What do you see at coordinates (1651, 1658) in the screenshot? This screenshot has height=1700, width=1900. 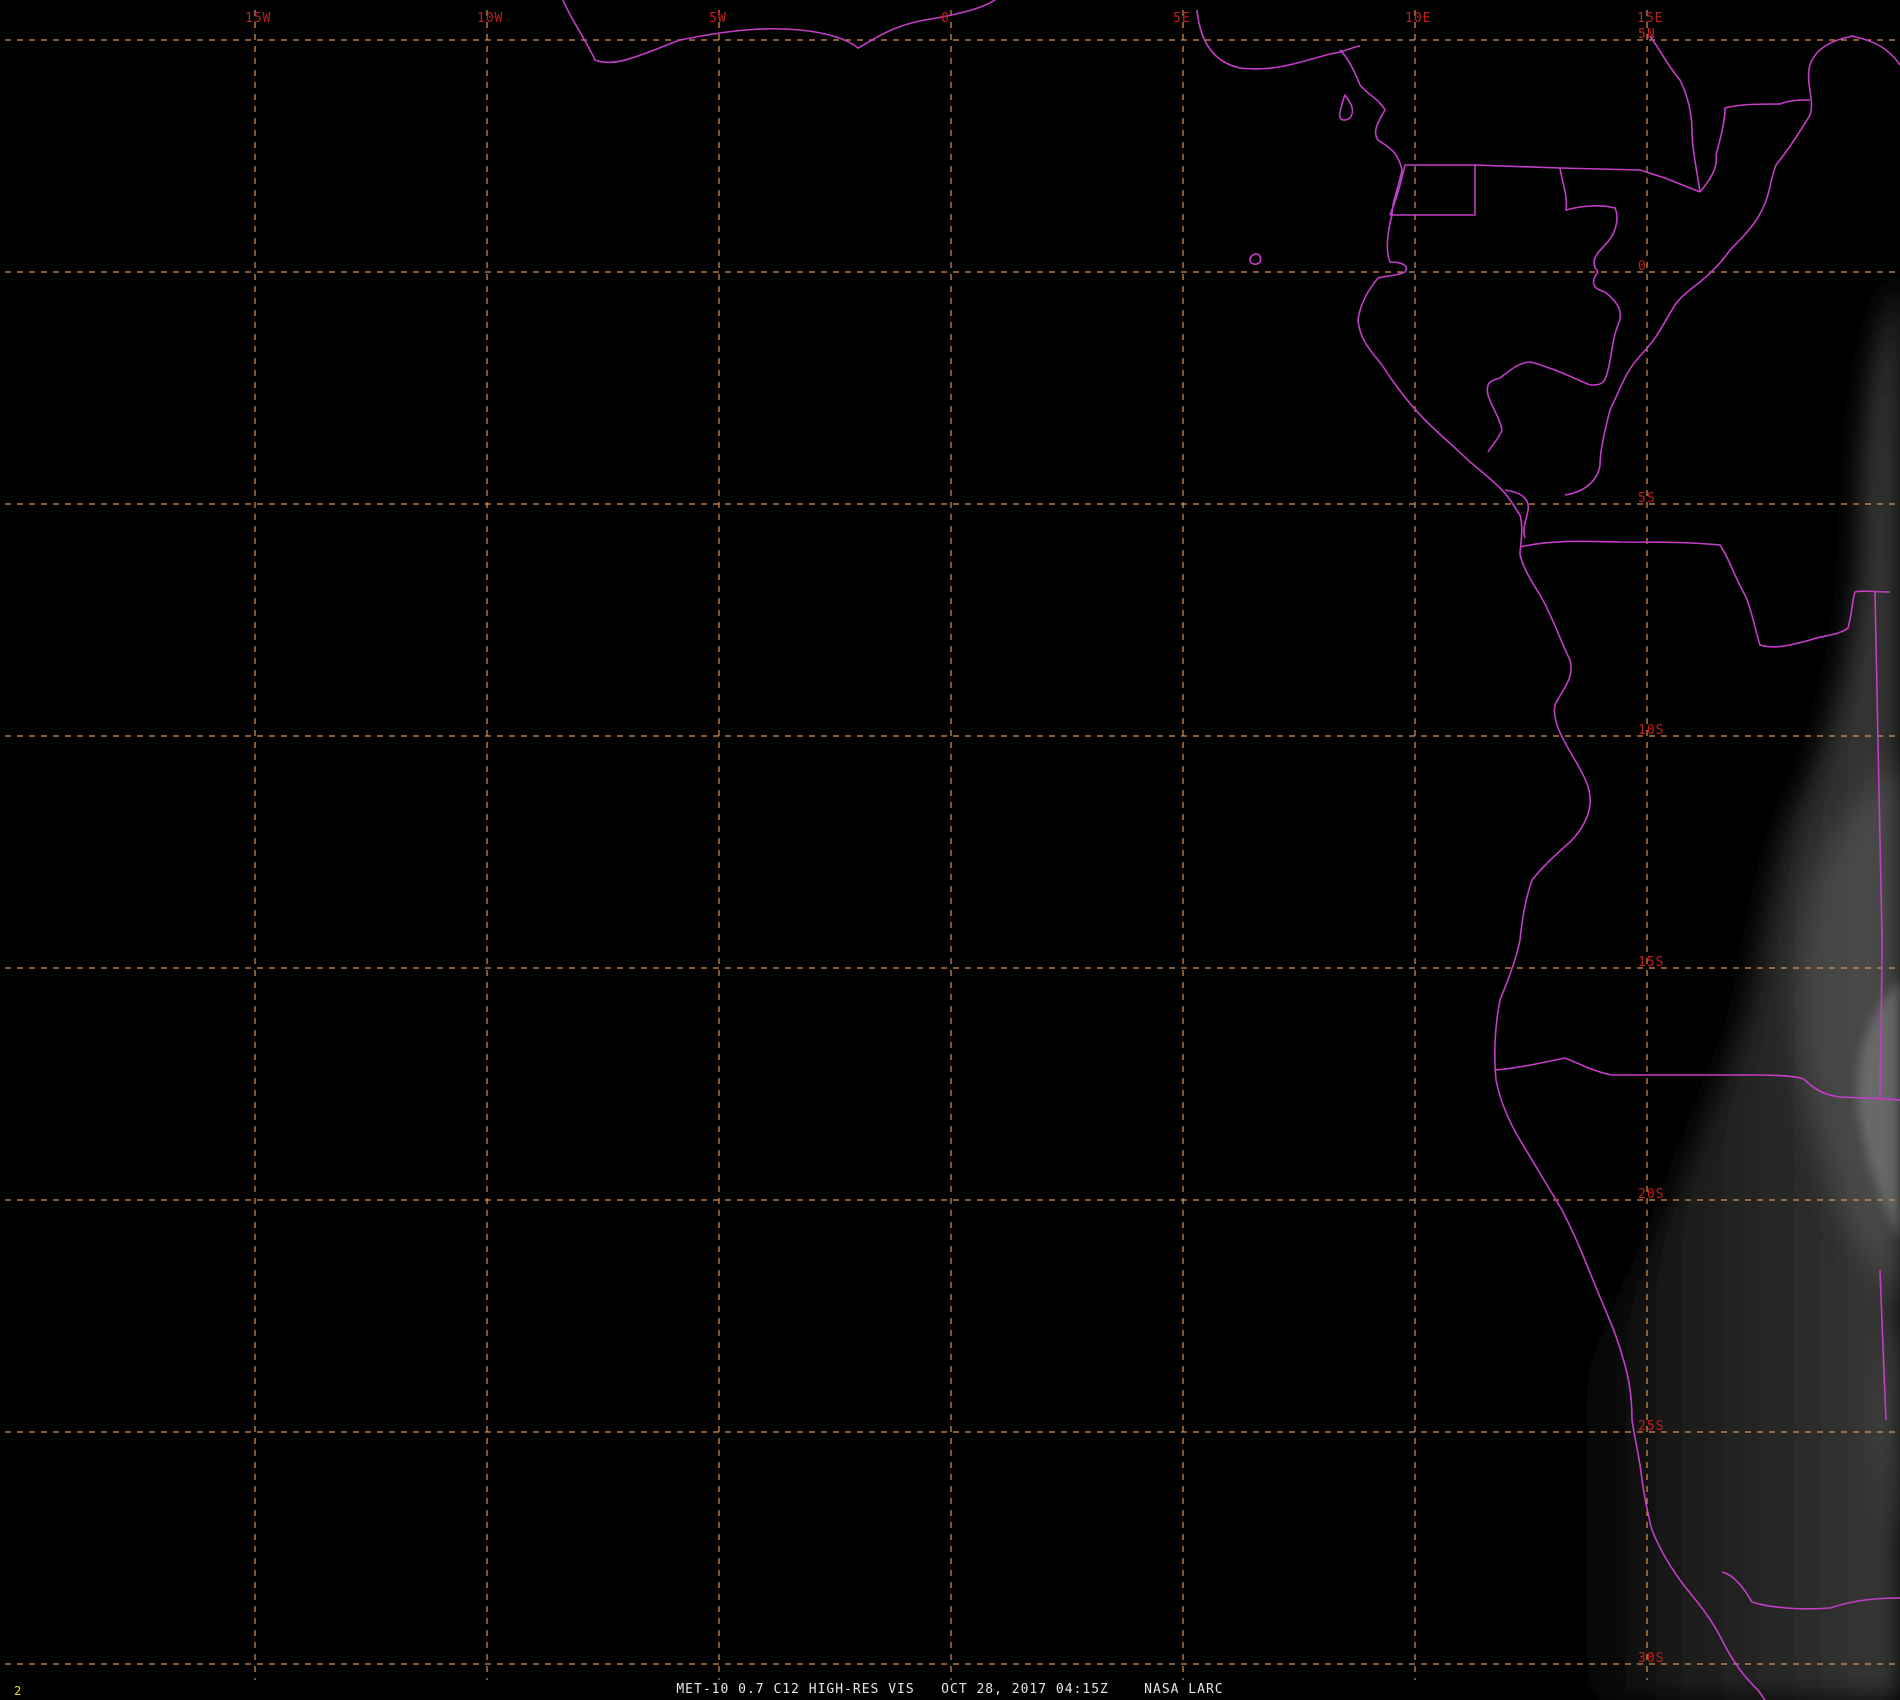 I see `latitude-label-30s: 30S` at bounding box center [1651, 1658].